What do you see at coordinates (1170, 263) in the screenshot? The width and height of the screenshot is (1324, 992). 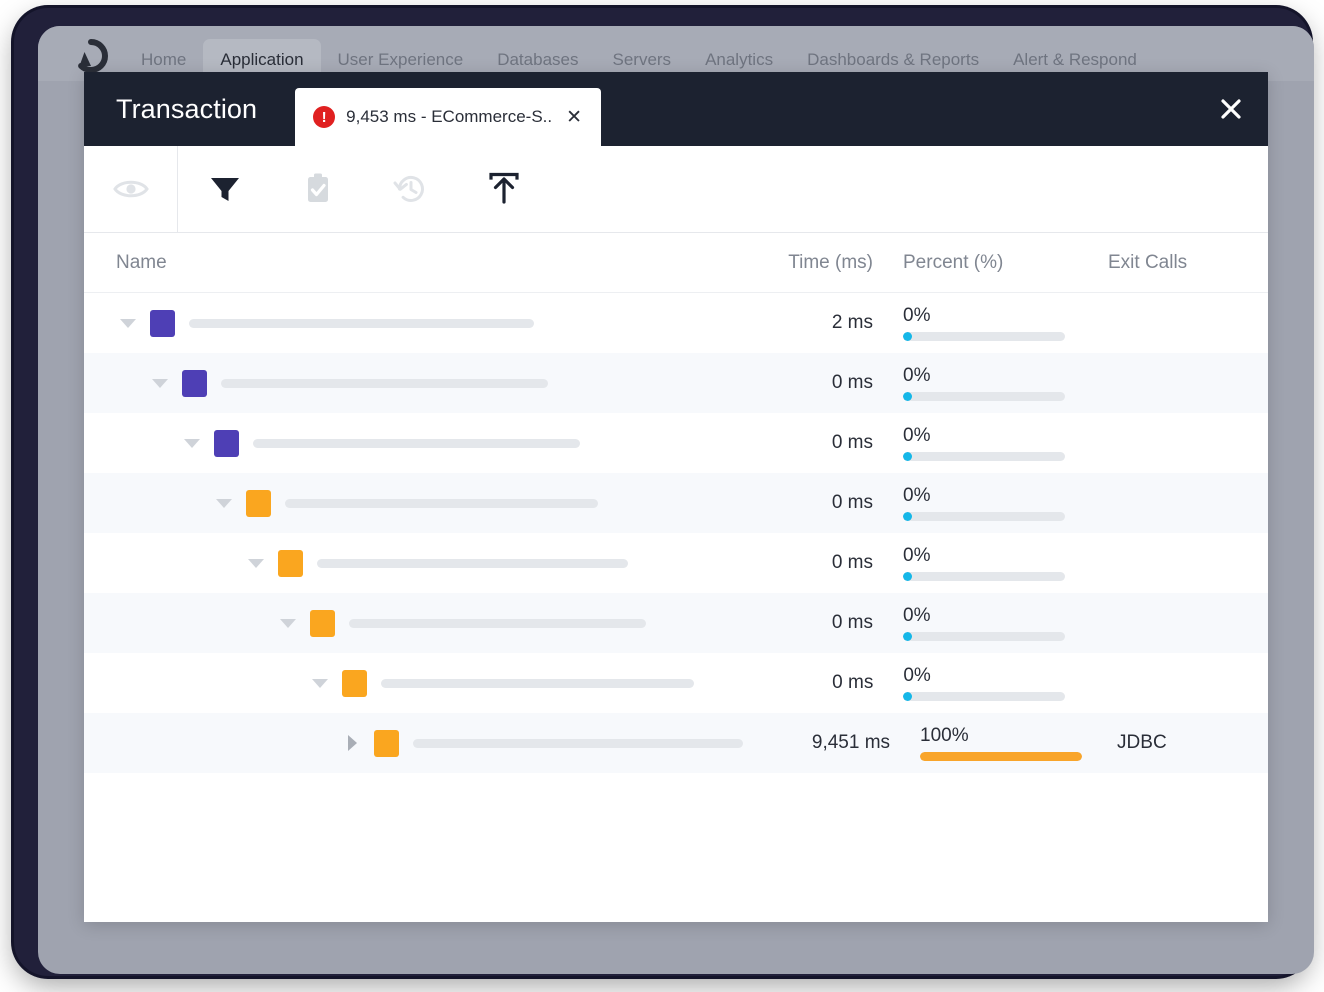 I see `column-header-exit: Exit Calls` at bounding box center [1170, 263].